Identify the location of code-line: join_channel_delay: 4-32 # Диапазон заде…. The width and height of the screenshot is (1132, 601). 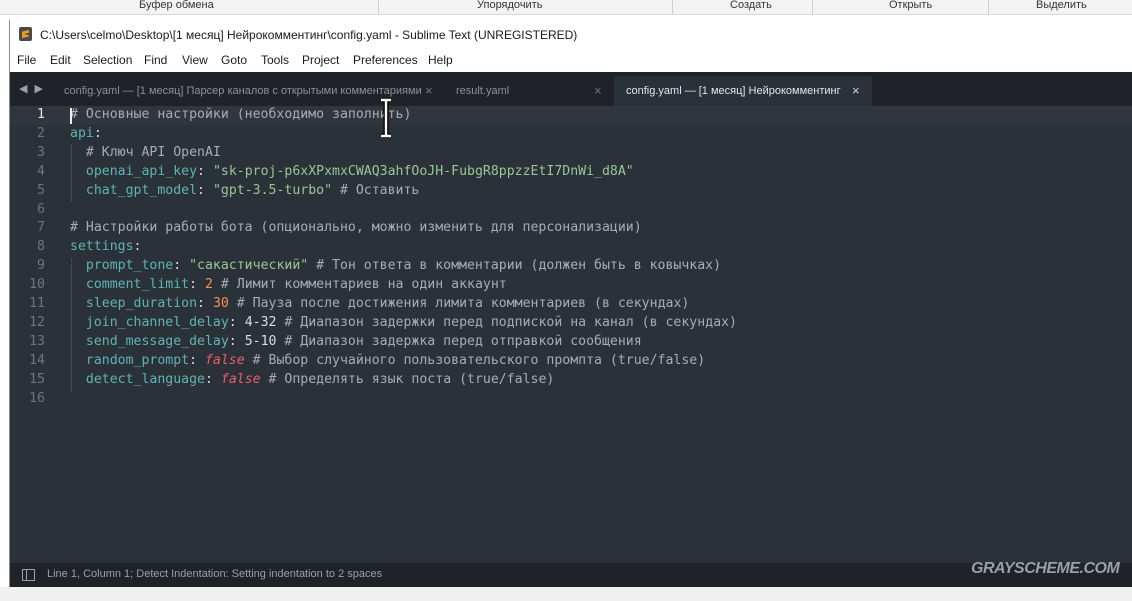
(403, 322).